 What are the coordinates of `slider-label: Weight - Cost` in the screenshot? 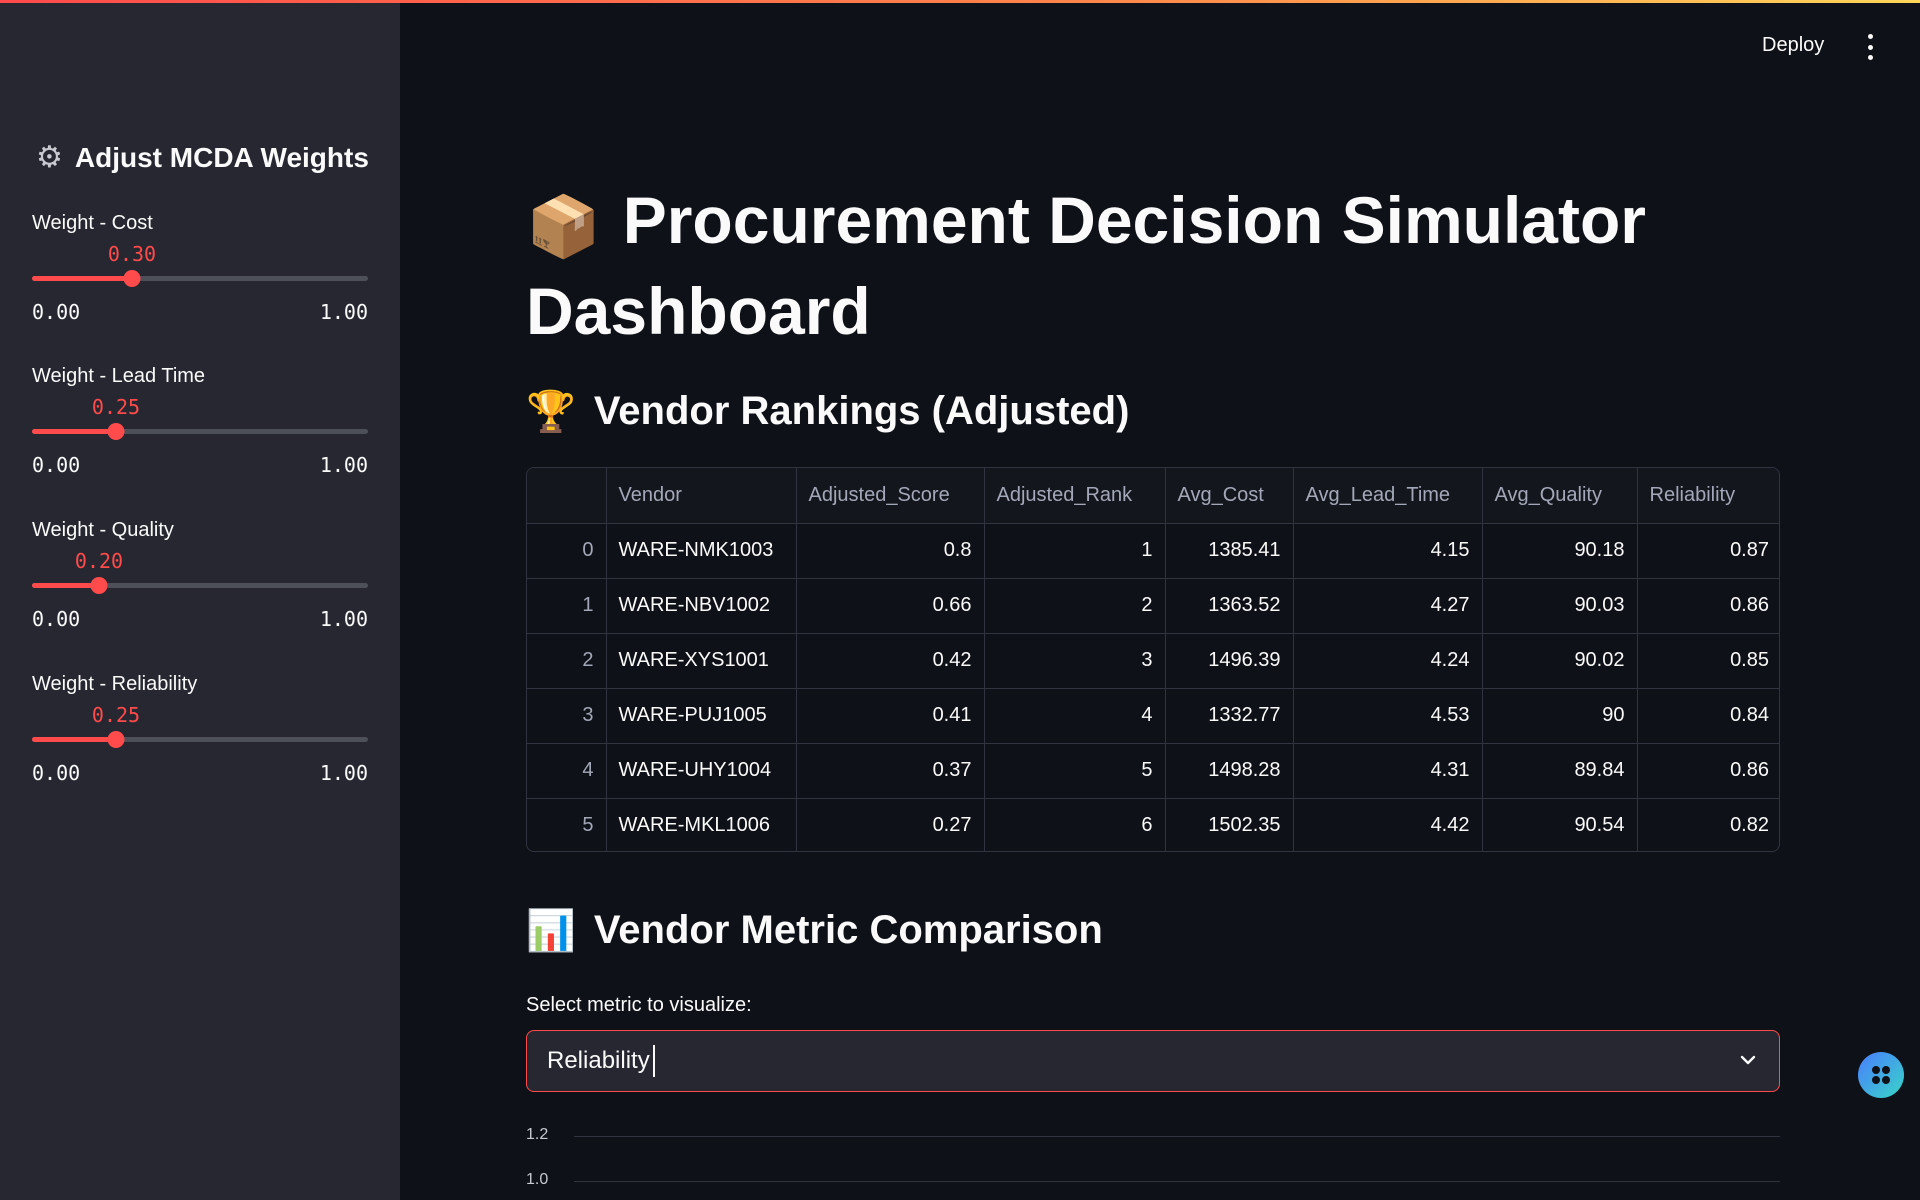 It's located at (92, 223).